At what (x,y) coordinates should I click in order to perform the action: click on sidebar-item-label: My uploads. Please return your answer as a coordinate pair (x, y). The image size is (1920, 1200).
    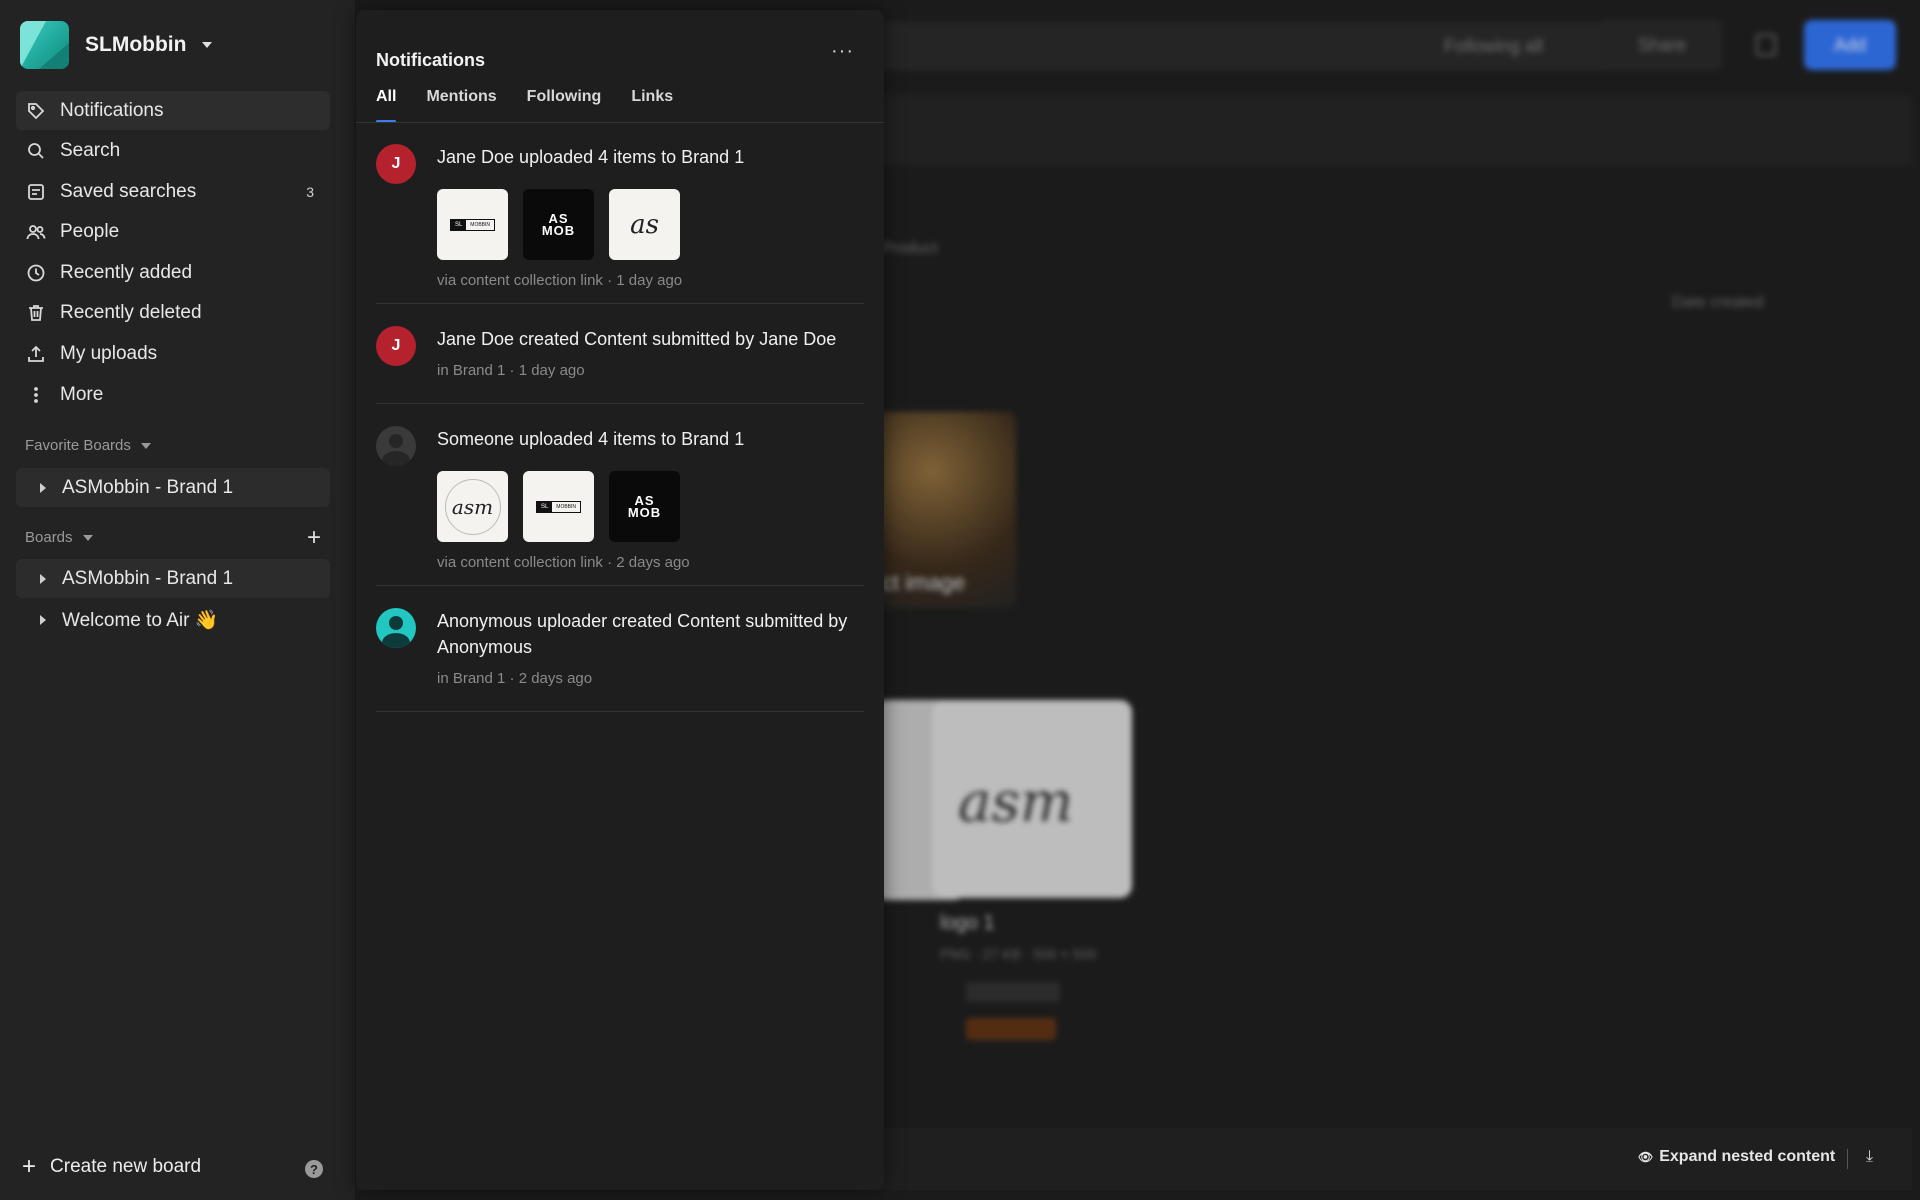
    Looking at the image, I should click on (109, 354).